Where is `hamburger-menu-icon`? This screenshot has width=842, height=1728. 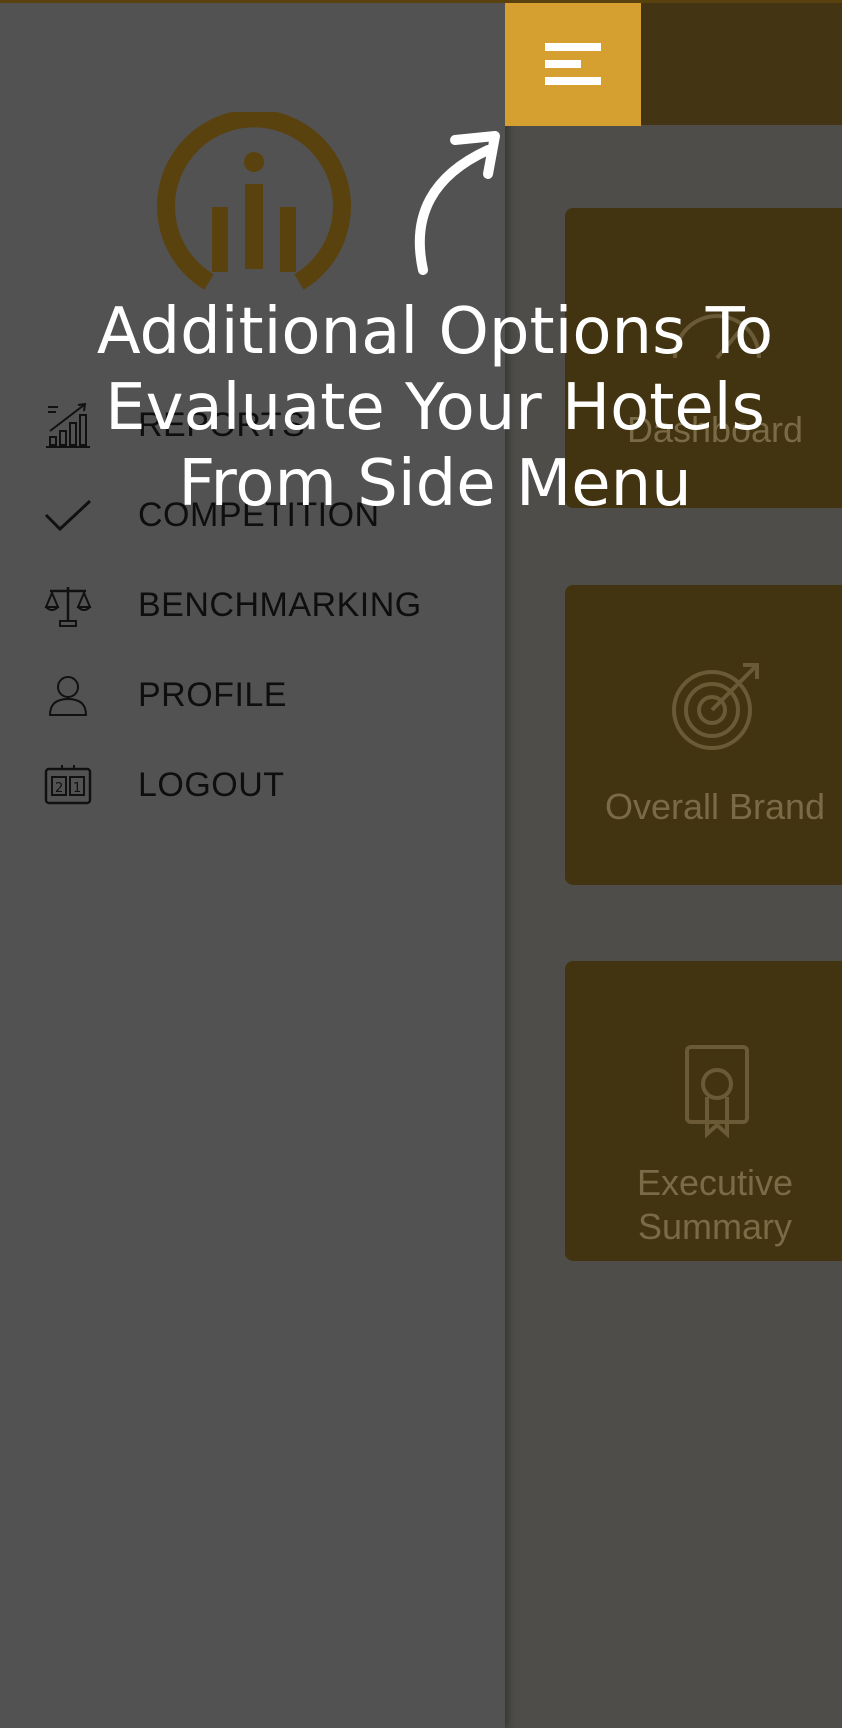 hamburger-menu-icon is located at coordinates (573, 64).